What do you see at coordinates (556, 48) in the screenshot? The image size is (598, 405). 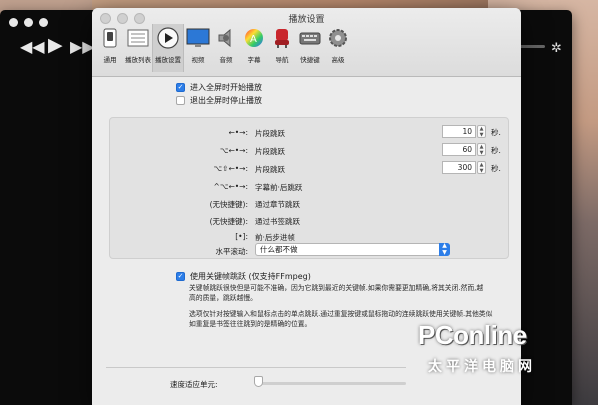 I see `player-gear-icon: ✲` at bounding box center [556, 48].